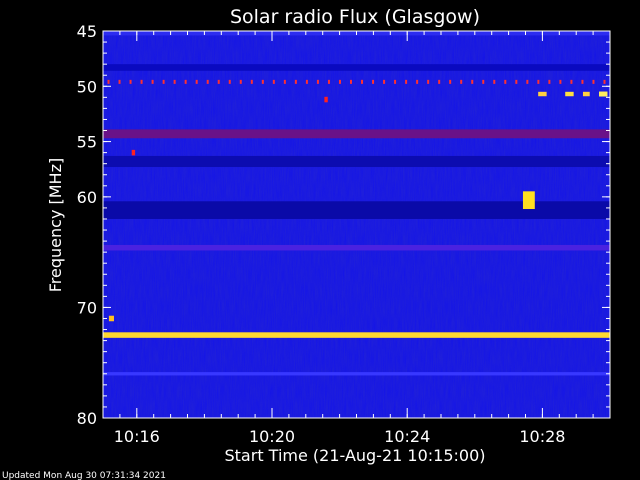 The image size is (640, 480). Describe the element at coordinates (87, 142) in the screenshot. I see `y-tick-label: 55` at that location.